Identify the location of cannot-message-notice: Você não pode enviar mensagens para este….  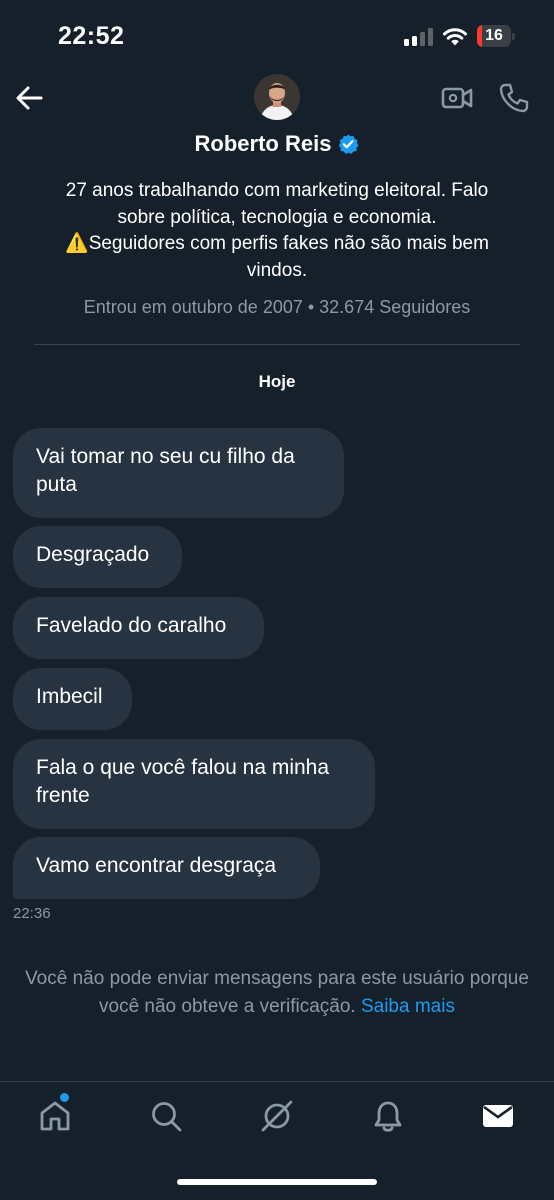
(277, 993).